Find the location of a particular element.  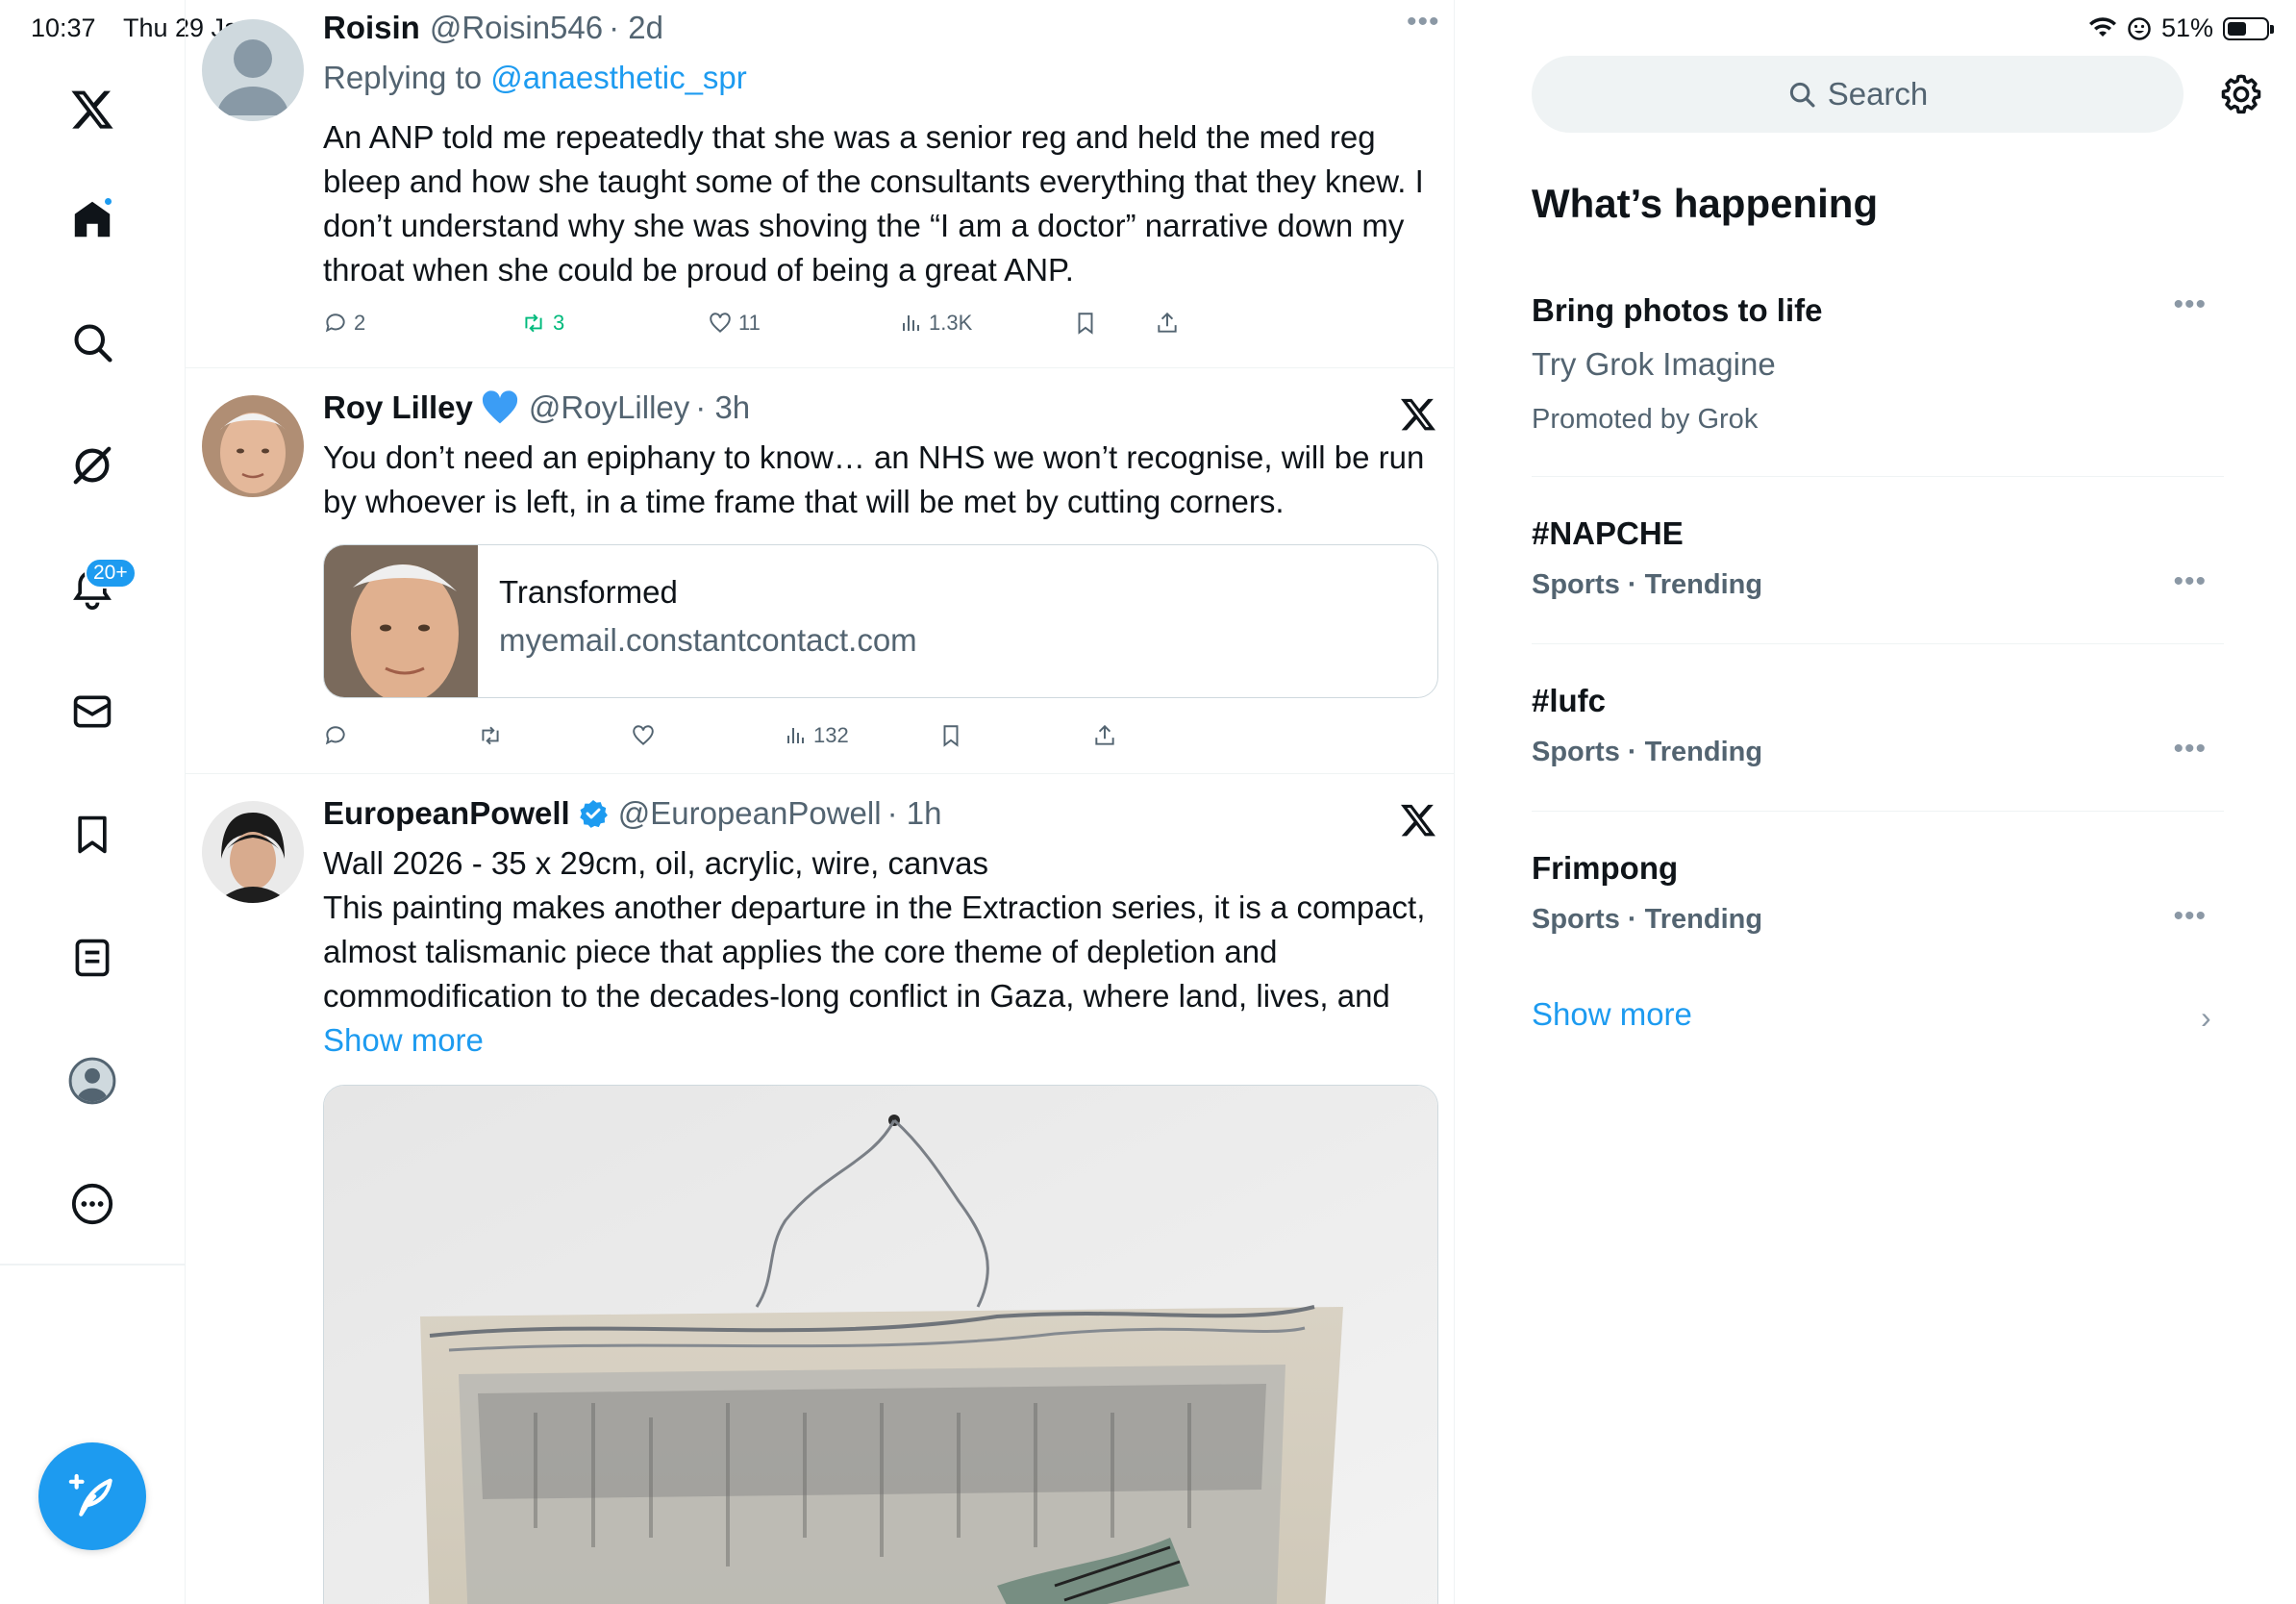

search-input: Search is located at coordinates (1858, 94).